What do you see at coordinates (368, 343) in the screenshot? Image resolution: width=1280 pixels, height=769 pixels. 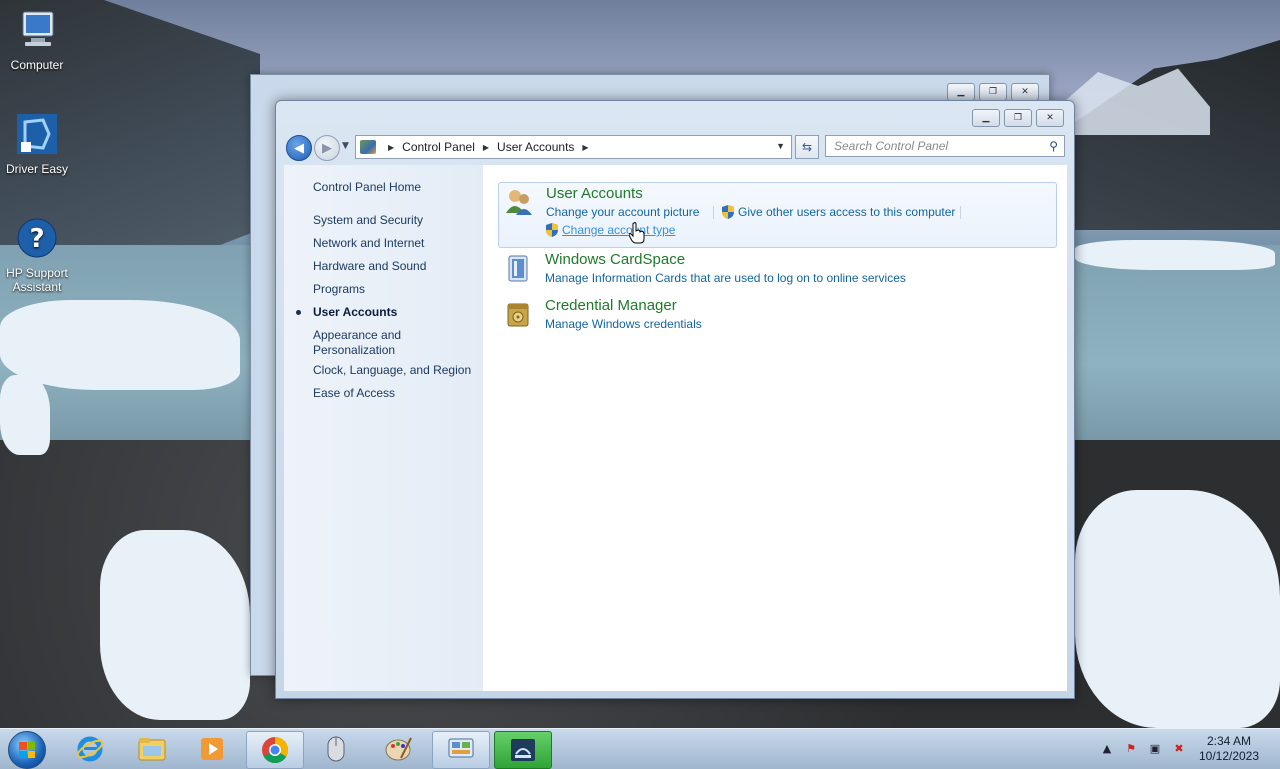 I see `nav-appearance-personalization: Appearance and Personalization` at bounding box center [368, 343].